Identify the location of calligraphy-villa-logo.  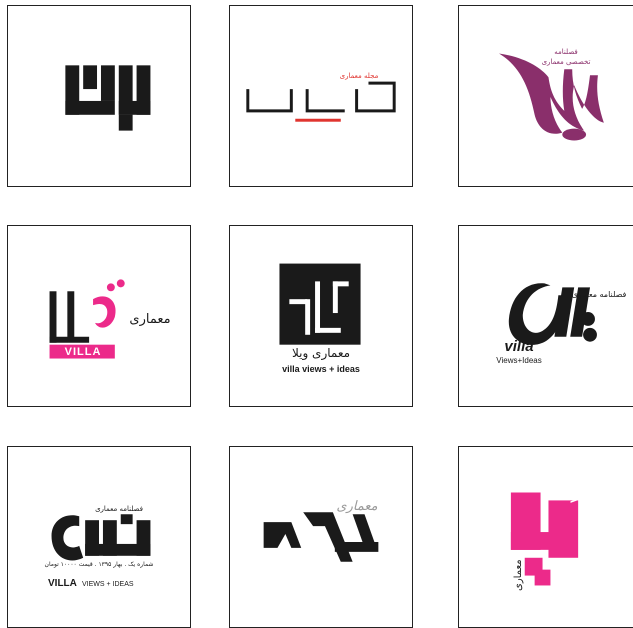
(551, 97).